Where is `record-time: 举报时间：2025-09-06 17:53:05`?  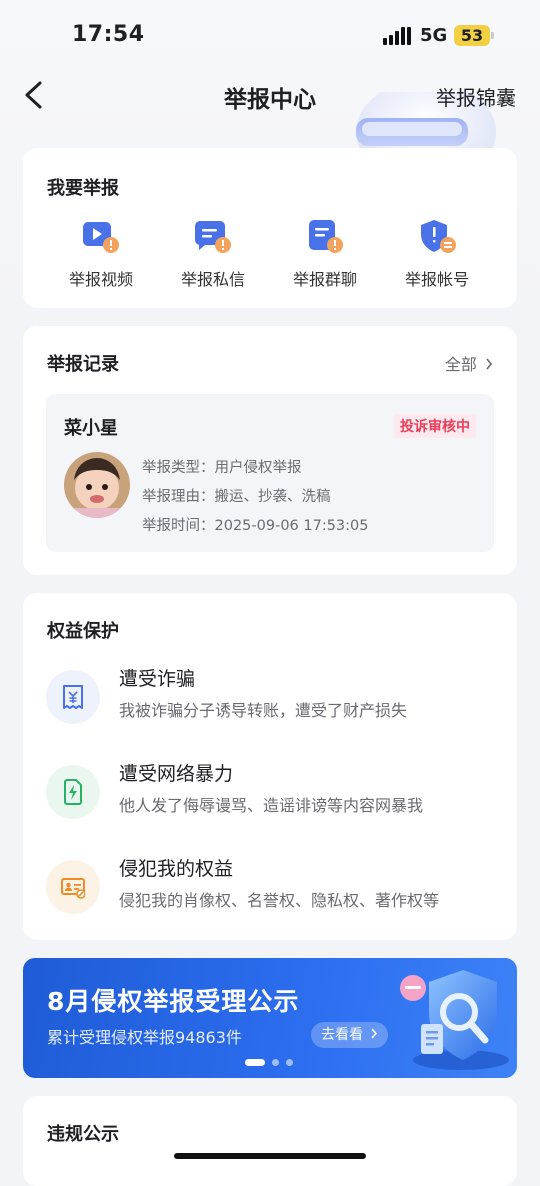 record-time: 举报时间：2025-09-06 17:53:05 is located at coordinates (255, 526).